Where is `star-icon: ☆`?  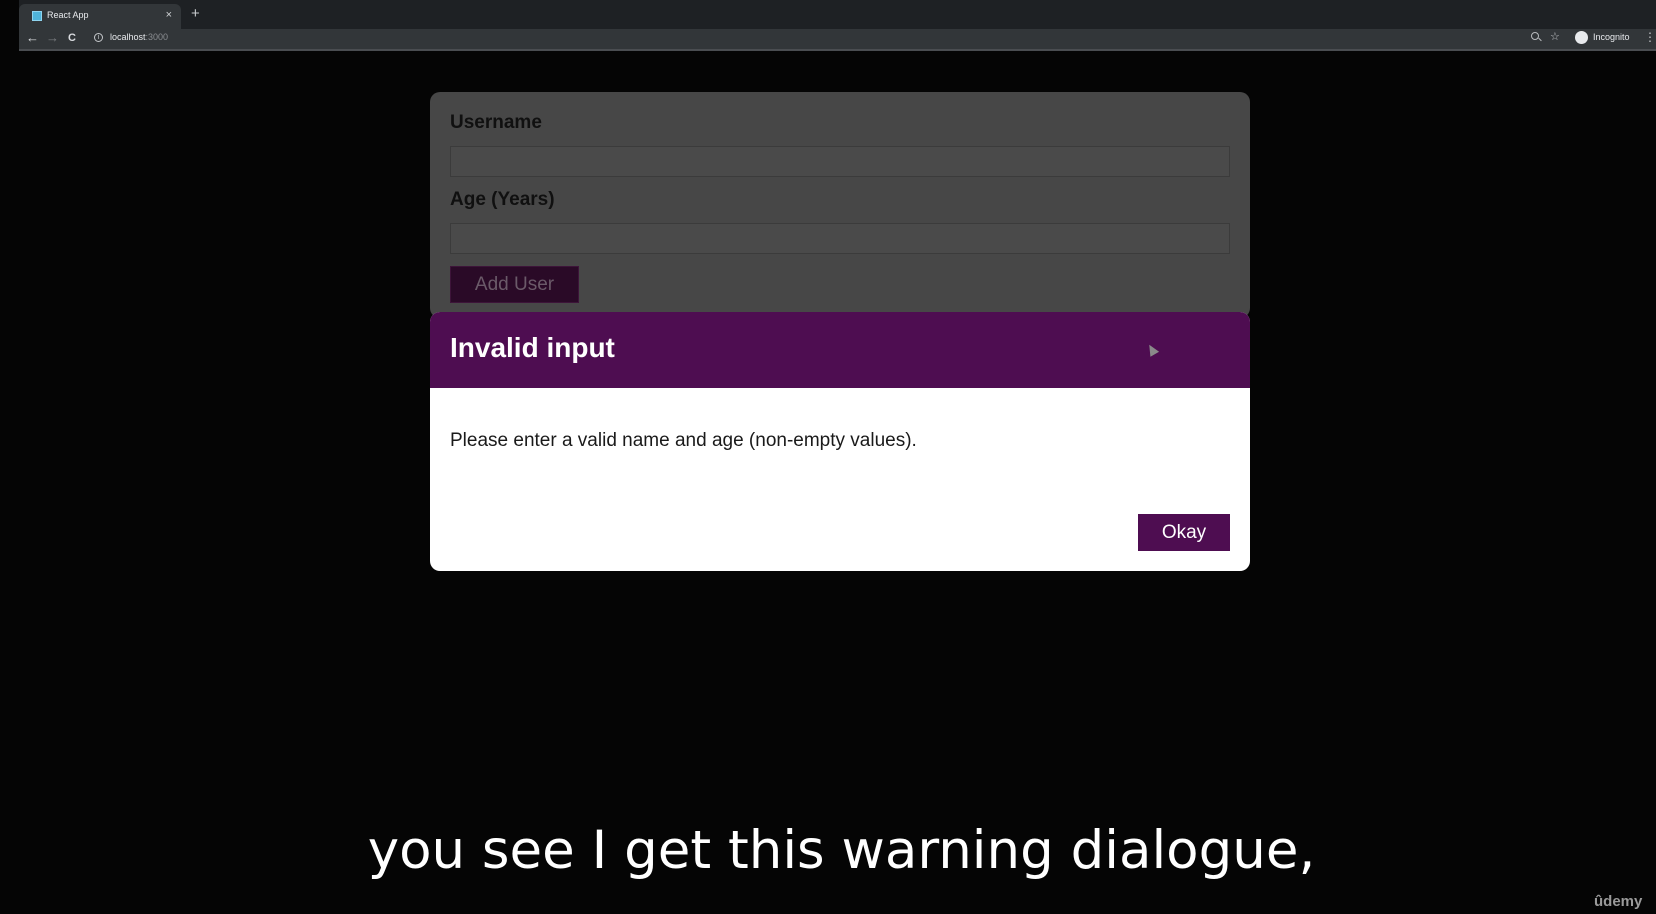
star-icon: ☆ is located at coordinates (1555, 37).